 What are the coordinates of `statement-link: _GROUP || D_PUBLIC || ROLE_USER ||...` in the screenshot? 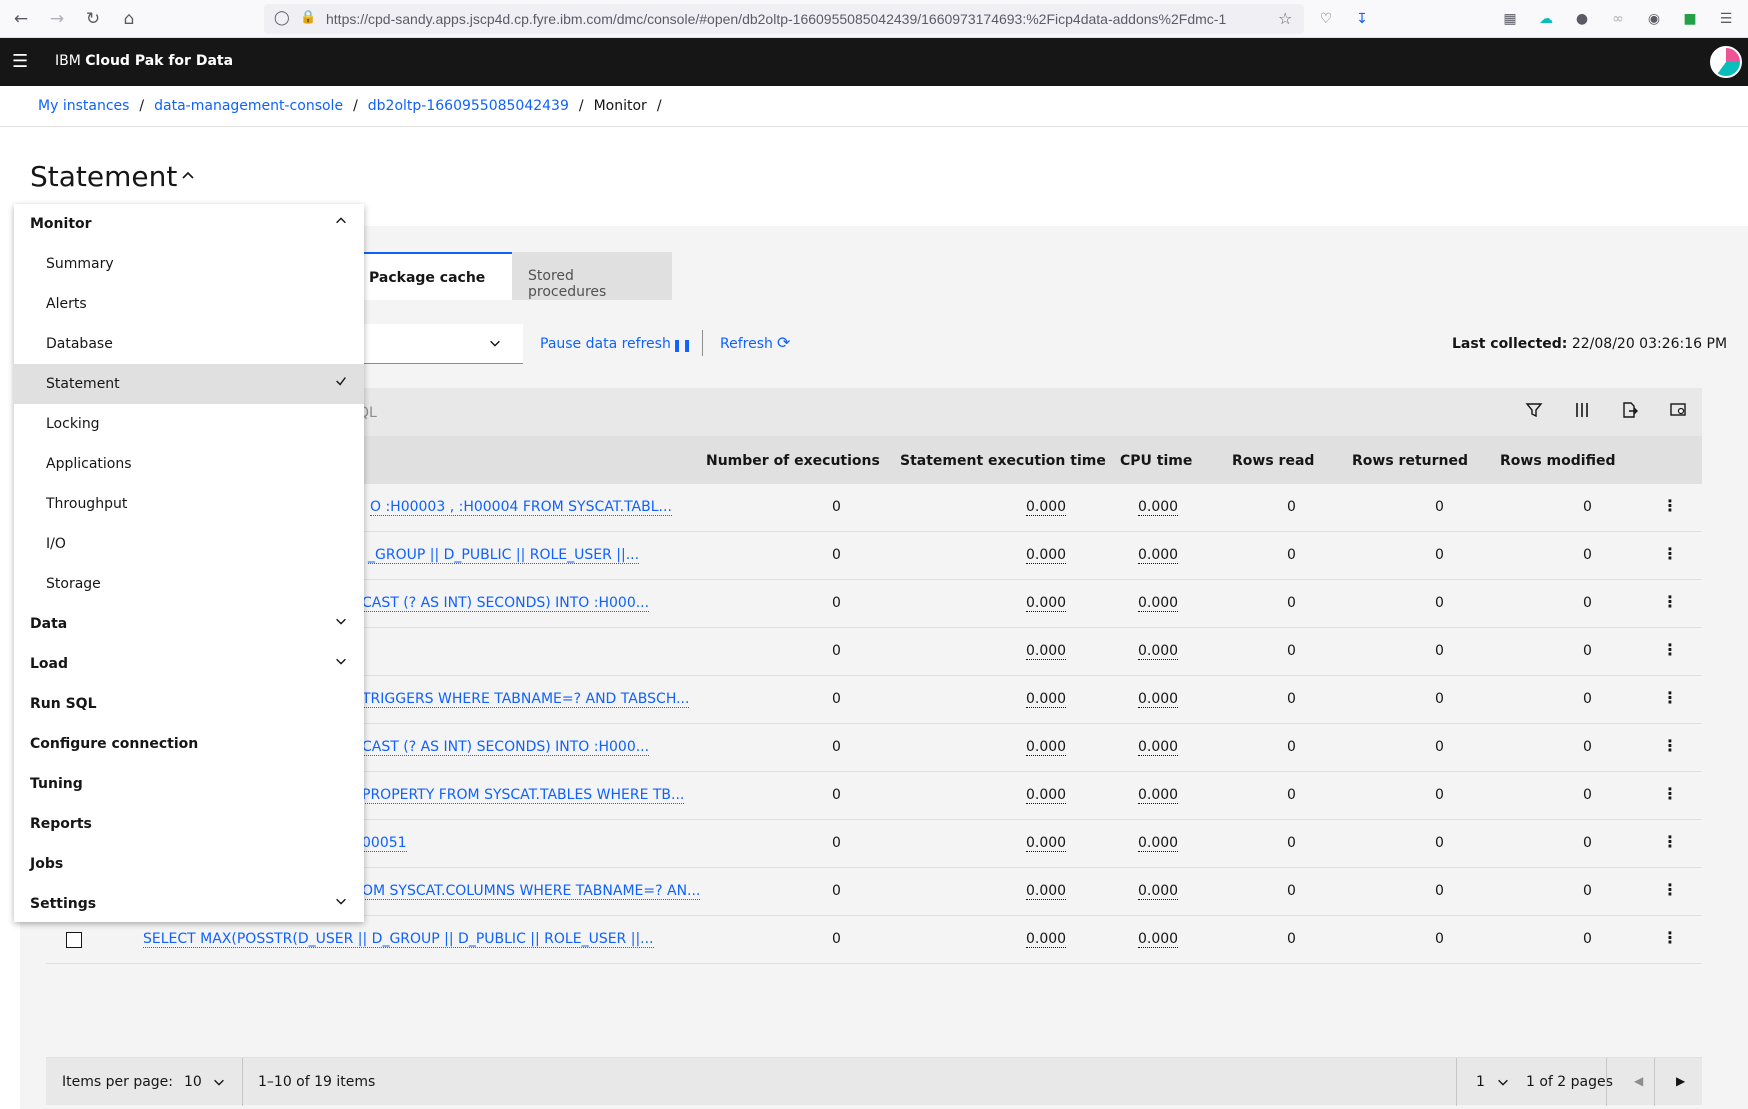 It's located at (504, 555).